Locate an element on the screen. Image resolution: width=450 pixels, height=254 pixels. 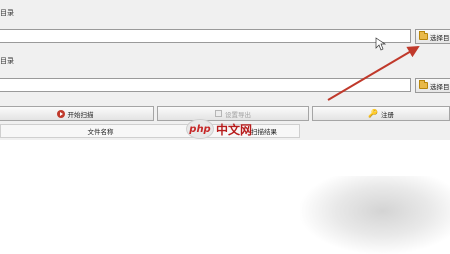
target-directory-label: 目录 is located at coordinates (7, 61).